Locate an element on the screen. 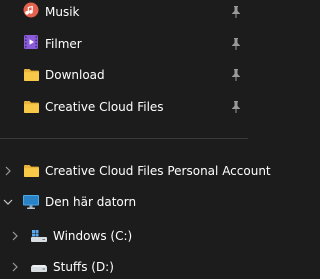  nav-item-label: Download is located at coordinates (75, 75).